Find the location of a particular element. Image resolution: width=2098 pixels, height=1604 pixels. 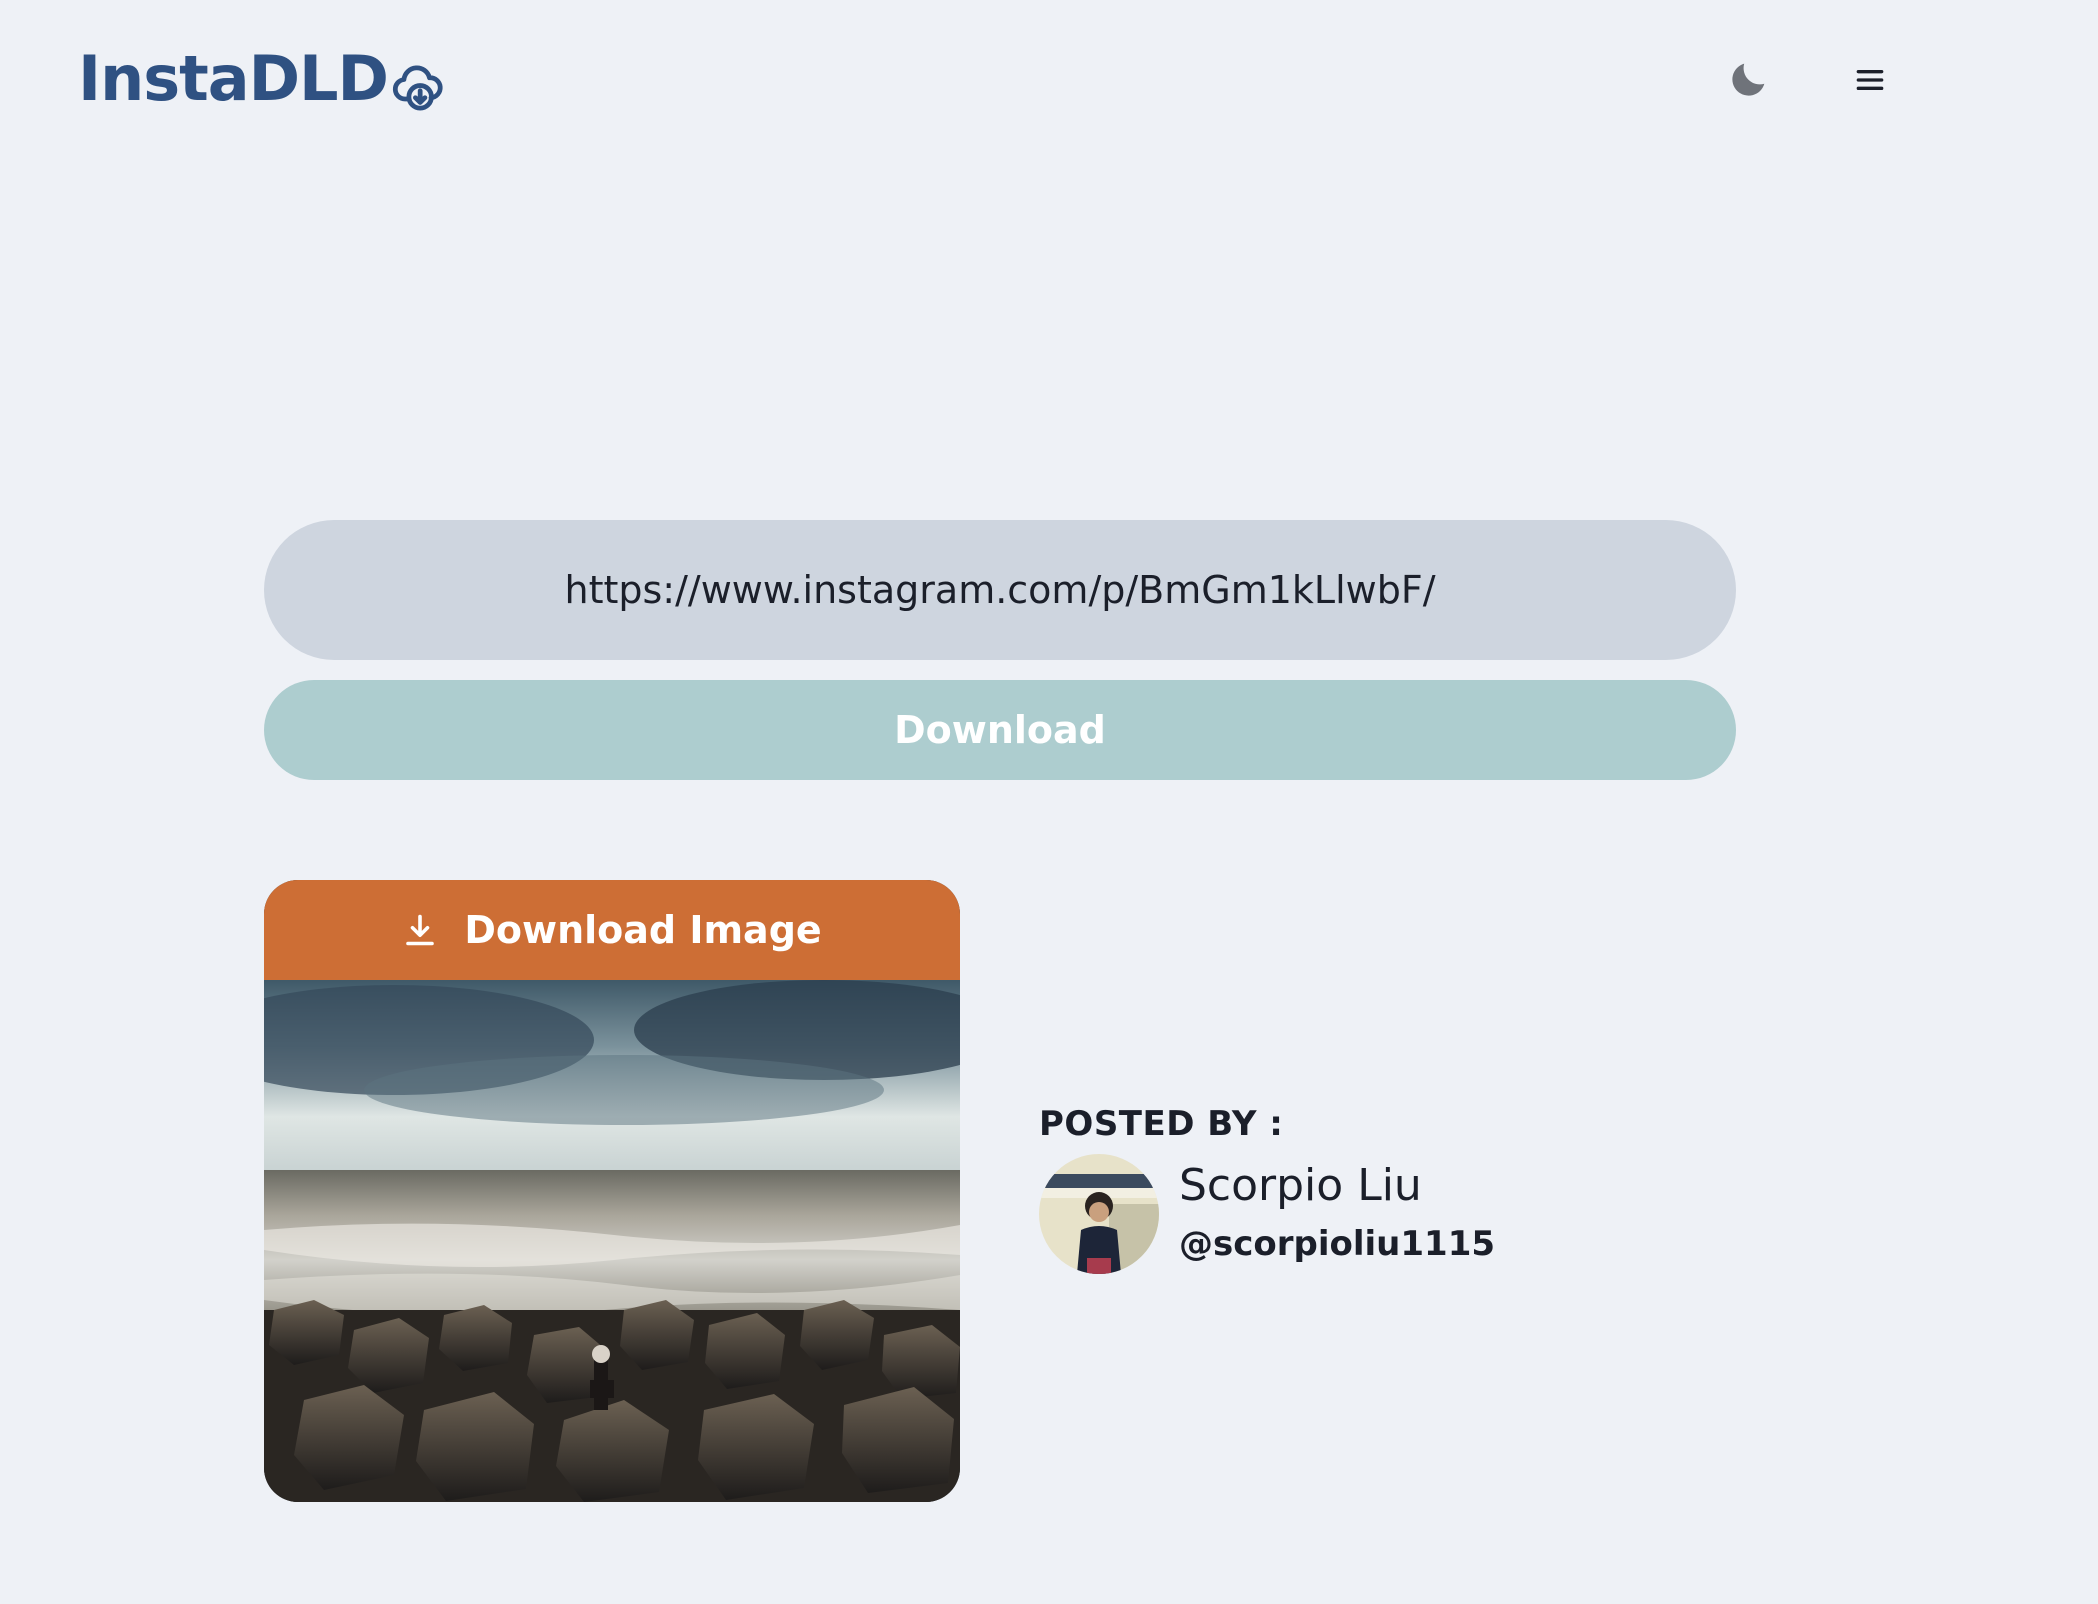

download-arrow-icon is located at coordinates (420, 930).